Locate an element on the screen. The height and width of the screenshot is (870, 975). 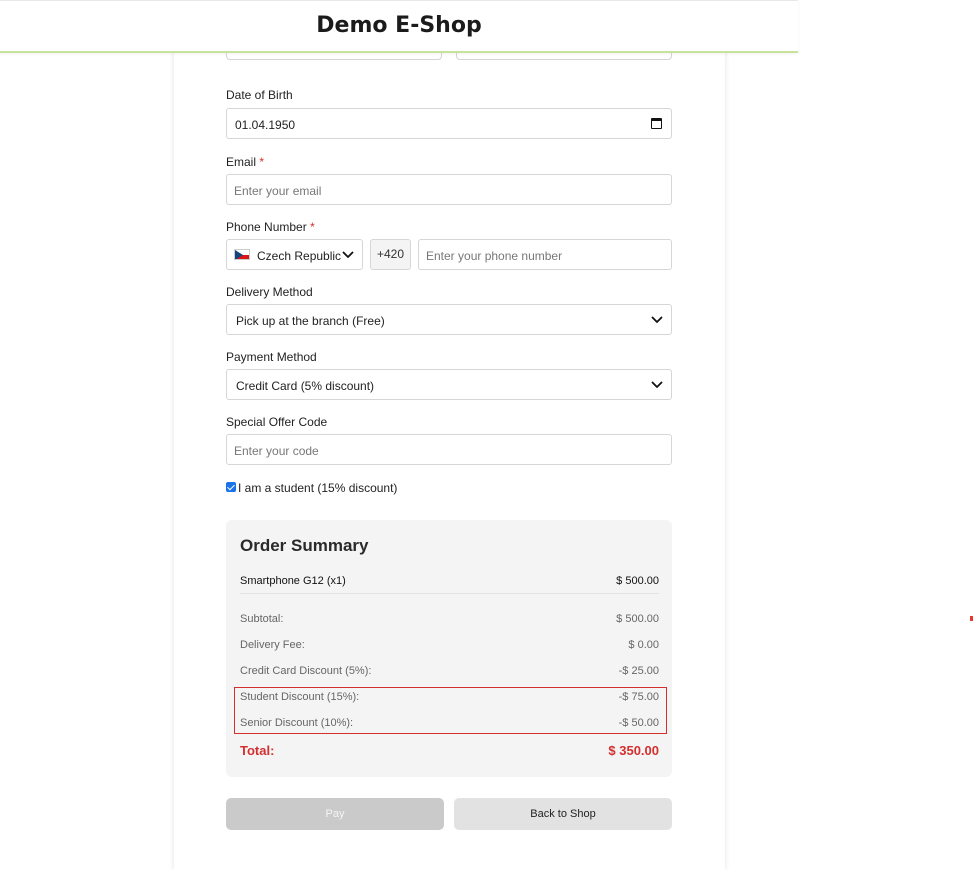
delivery-select: Pick up at the branch (Free) is located at coordinates (449, 319).